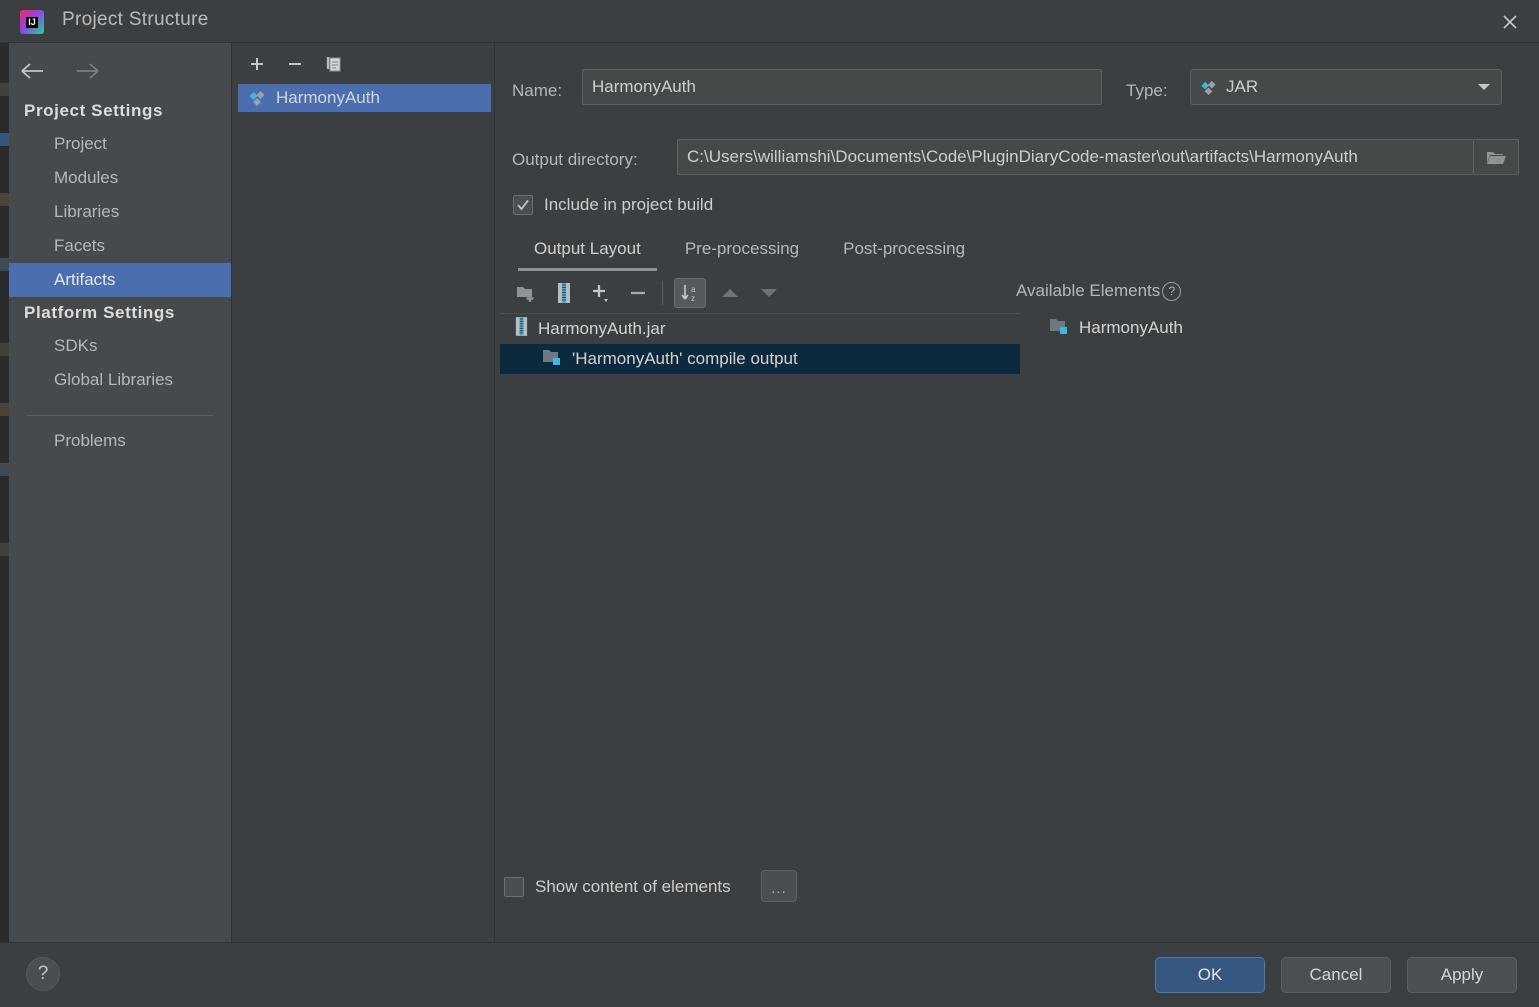  Describe the element at coordinates (769, 21) in the screenshot. I see `title-bar: IJ Project Structure` at that location.